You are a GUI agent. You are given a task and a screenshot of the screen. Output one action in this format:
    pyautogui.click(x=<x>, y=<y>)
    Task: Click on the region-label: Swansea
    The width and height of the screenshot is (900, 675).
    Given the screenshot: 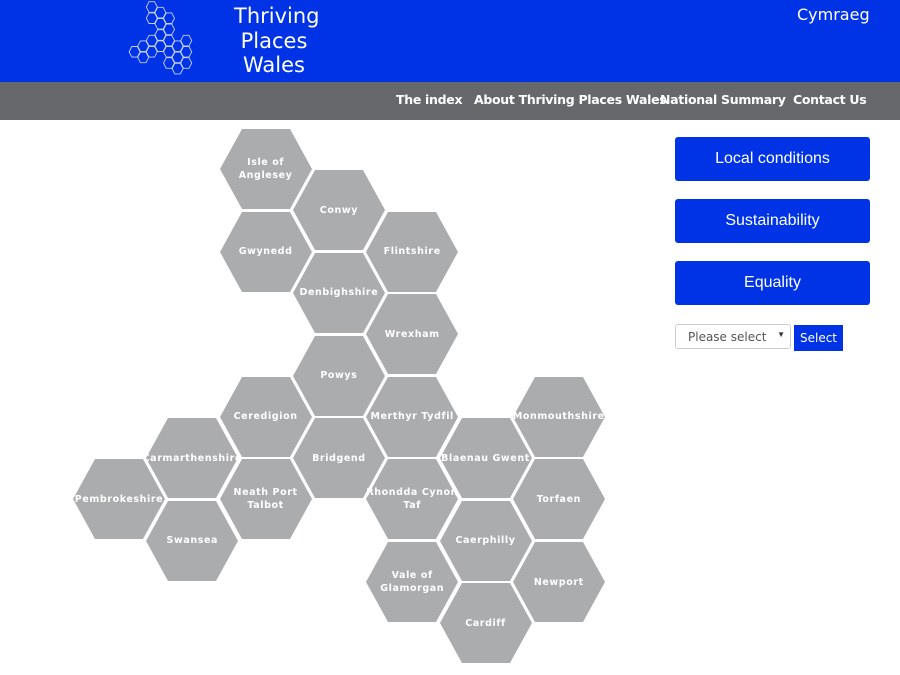 What is the action you would take?
    pyautogui.click(x=192, y=541)
    